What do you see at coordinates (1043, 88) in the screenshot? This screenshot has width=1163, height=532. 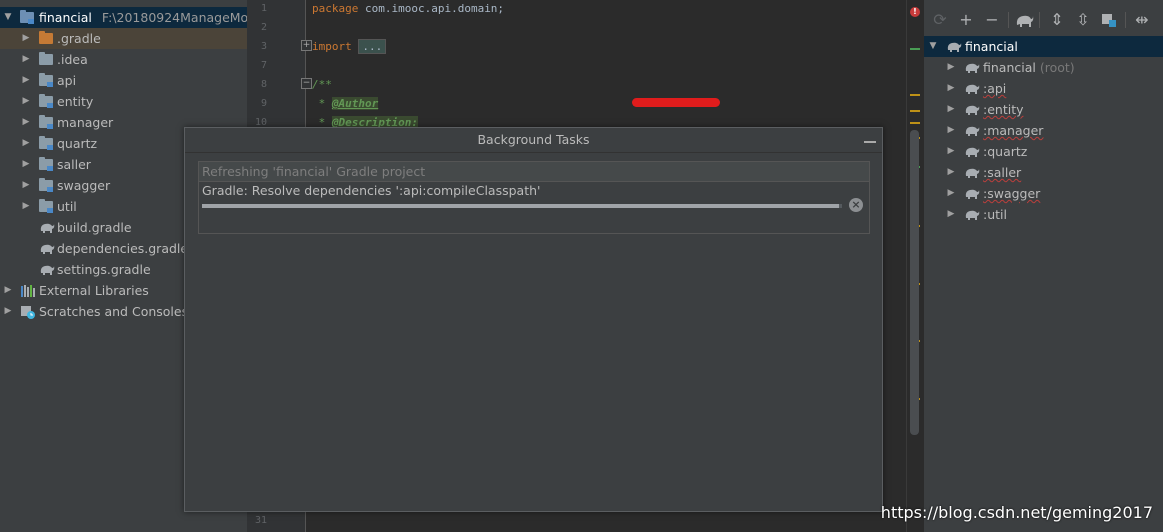 I see `gradle-item-api: ▶ :api` at bounding box center [1043, 88].